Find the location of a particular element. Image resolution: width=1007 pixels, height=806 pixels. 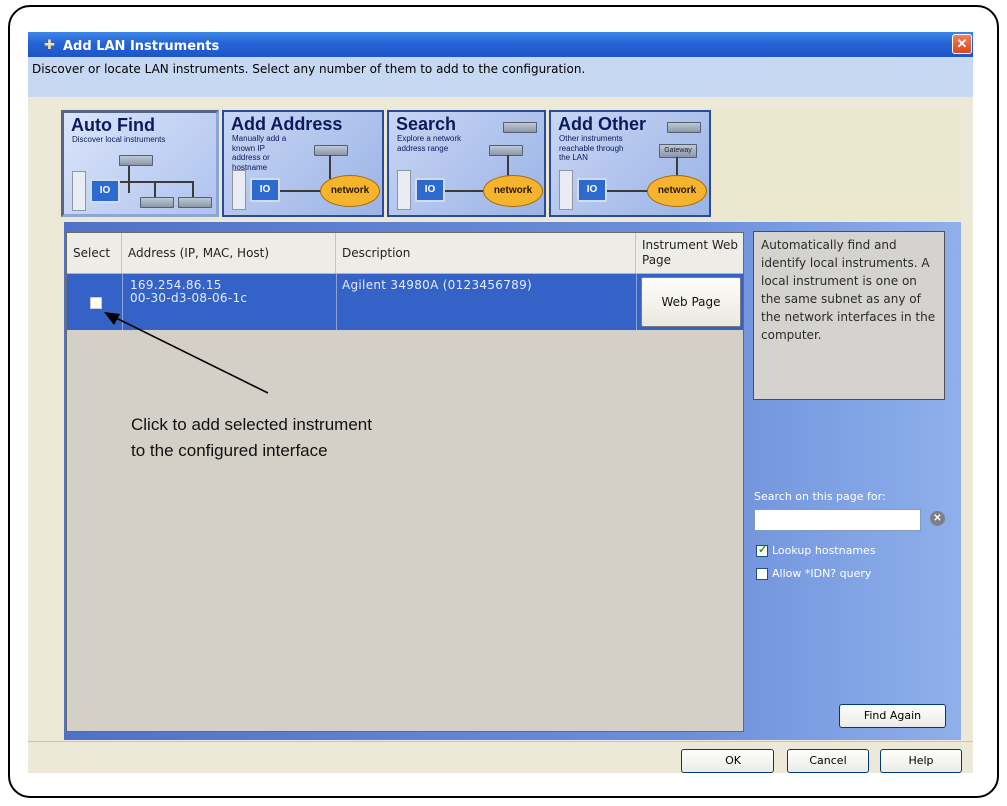

column-header-description: Description is located at coordinates (486, 253).